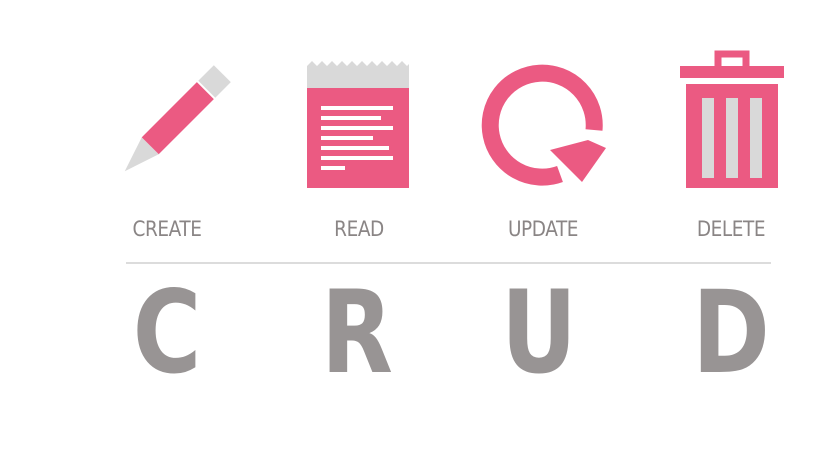 This screenshot has width=832, height=454. I want to click on letter-u: U, so click(539, 332).